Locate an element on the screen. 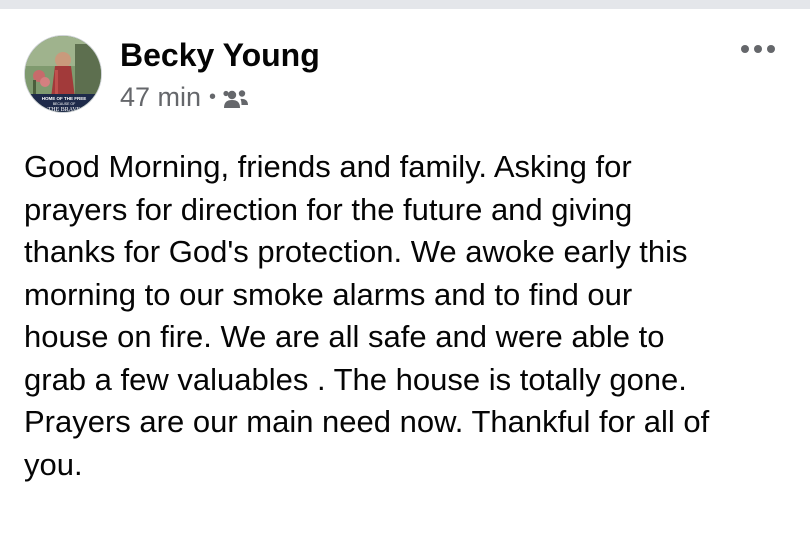 The image size is (810, 540). post-meta: 47 min • is located at coordinates (185, 97).